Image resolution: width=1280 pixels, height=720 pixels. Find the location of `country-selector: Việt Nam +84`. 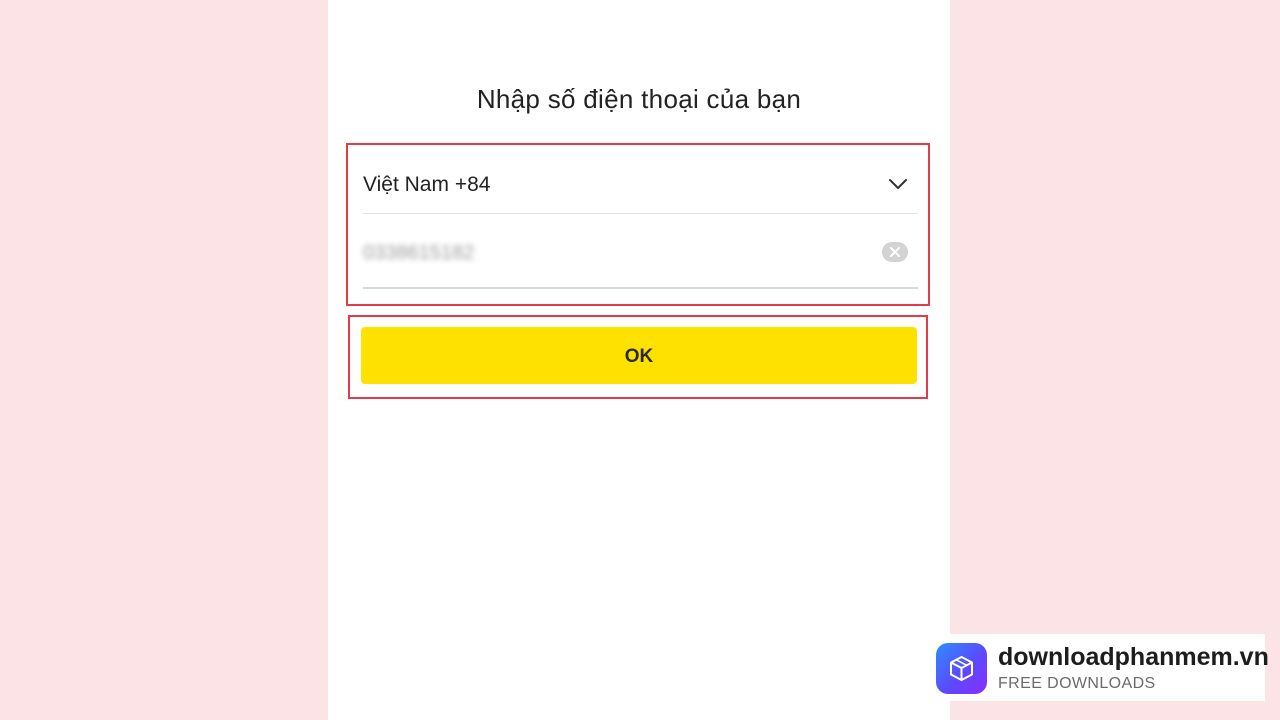

country-selector: Việt Nam +84 is located at coordinates (640, 189).